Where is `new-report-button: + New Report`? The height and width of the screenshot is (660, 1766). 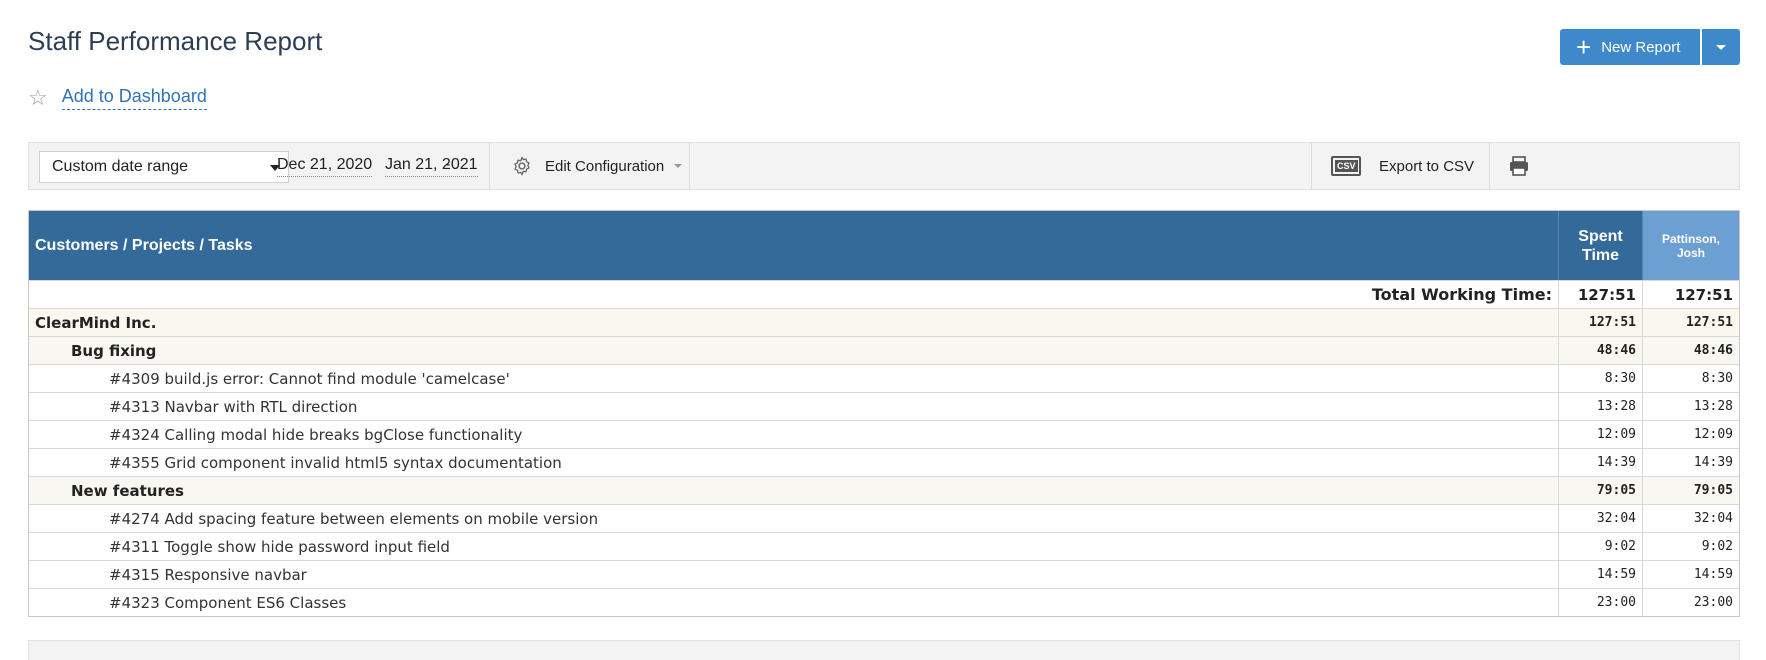 new-report-button: + New Report is located at coordinates (1630, 47).